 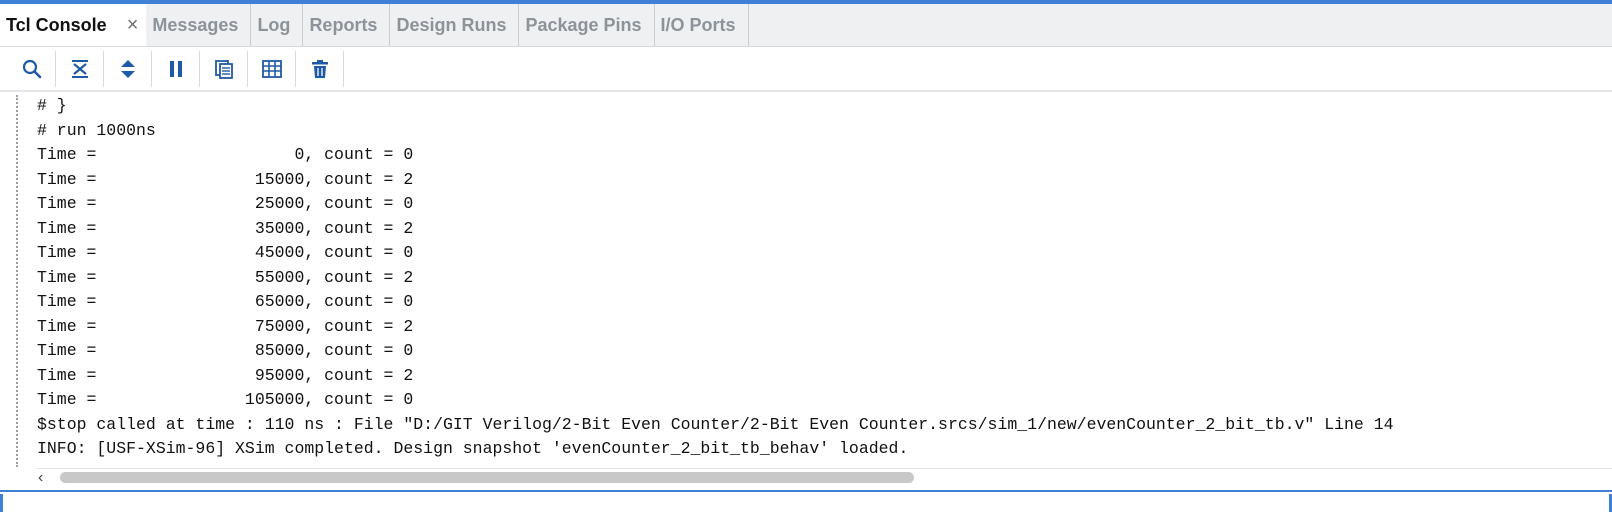 I want to click on collapse-all-button, so click(x=80, y=69).